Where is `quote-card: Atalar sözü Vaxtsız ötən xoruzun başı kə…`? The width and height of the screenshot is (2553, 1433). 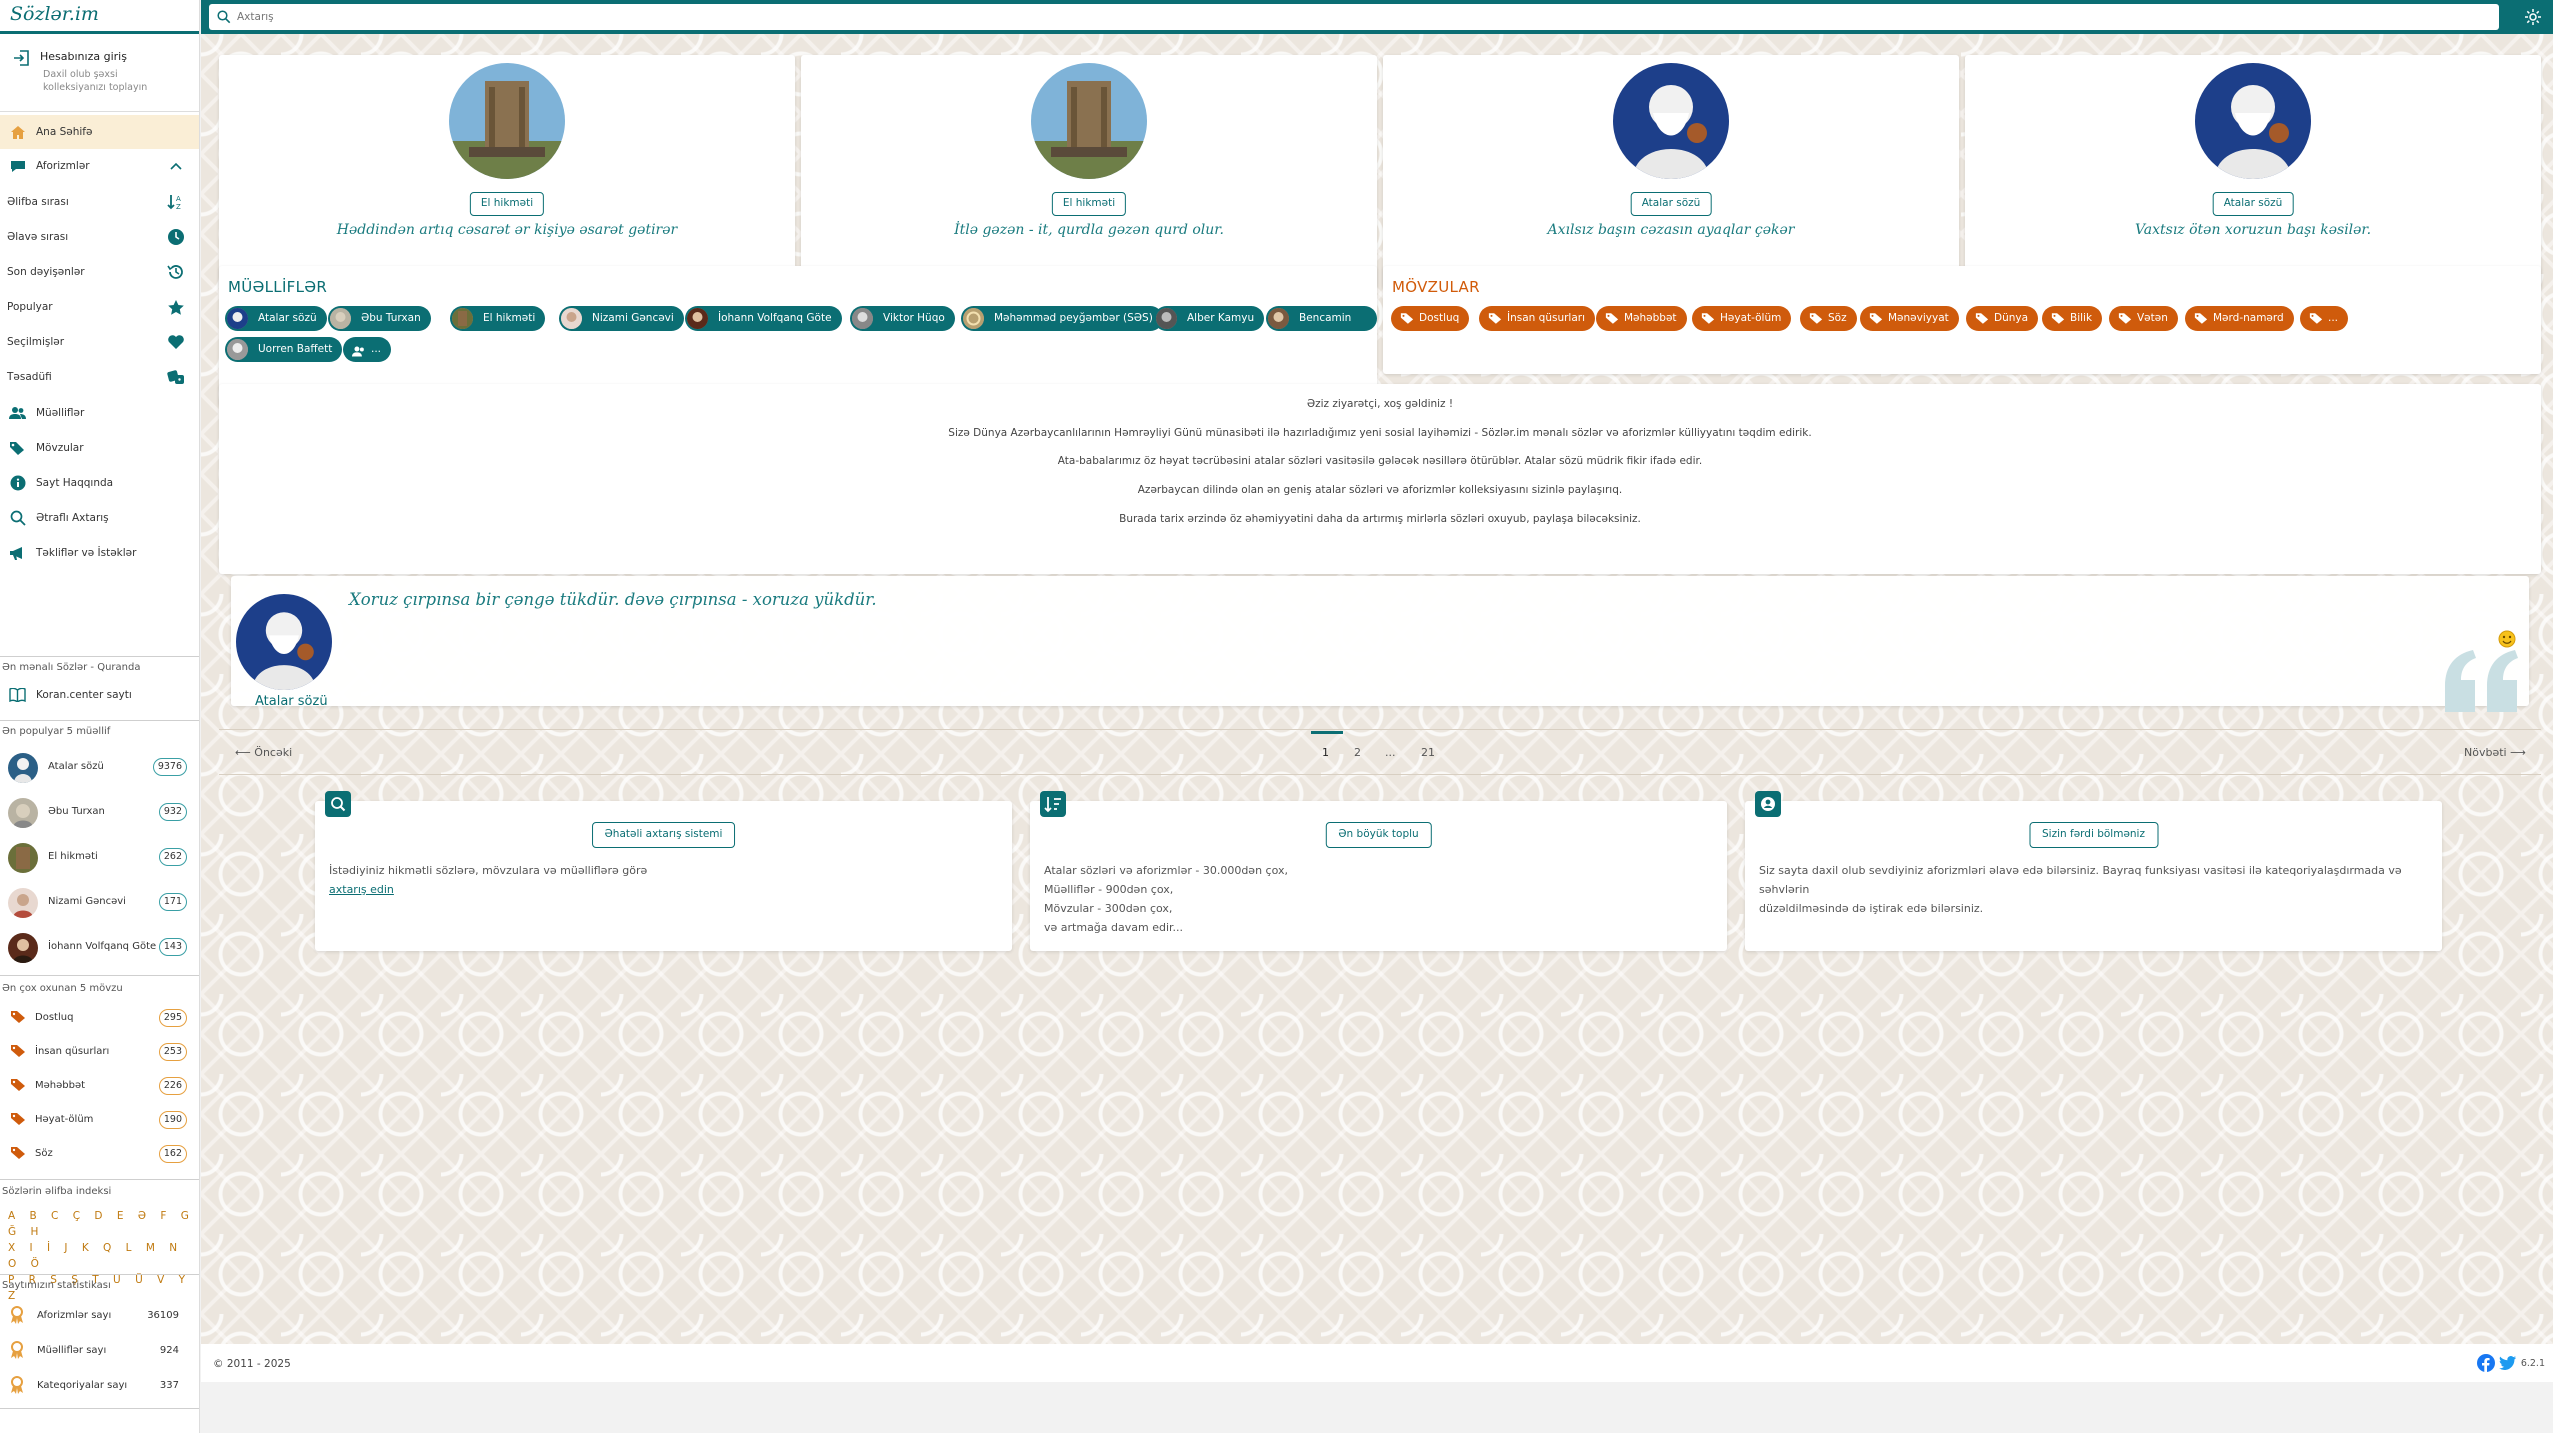 quote-card: Atalar sözü Vaxtsız ötən xoruzun başı kə… is located at coordinates (2253, 171).